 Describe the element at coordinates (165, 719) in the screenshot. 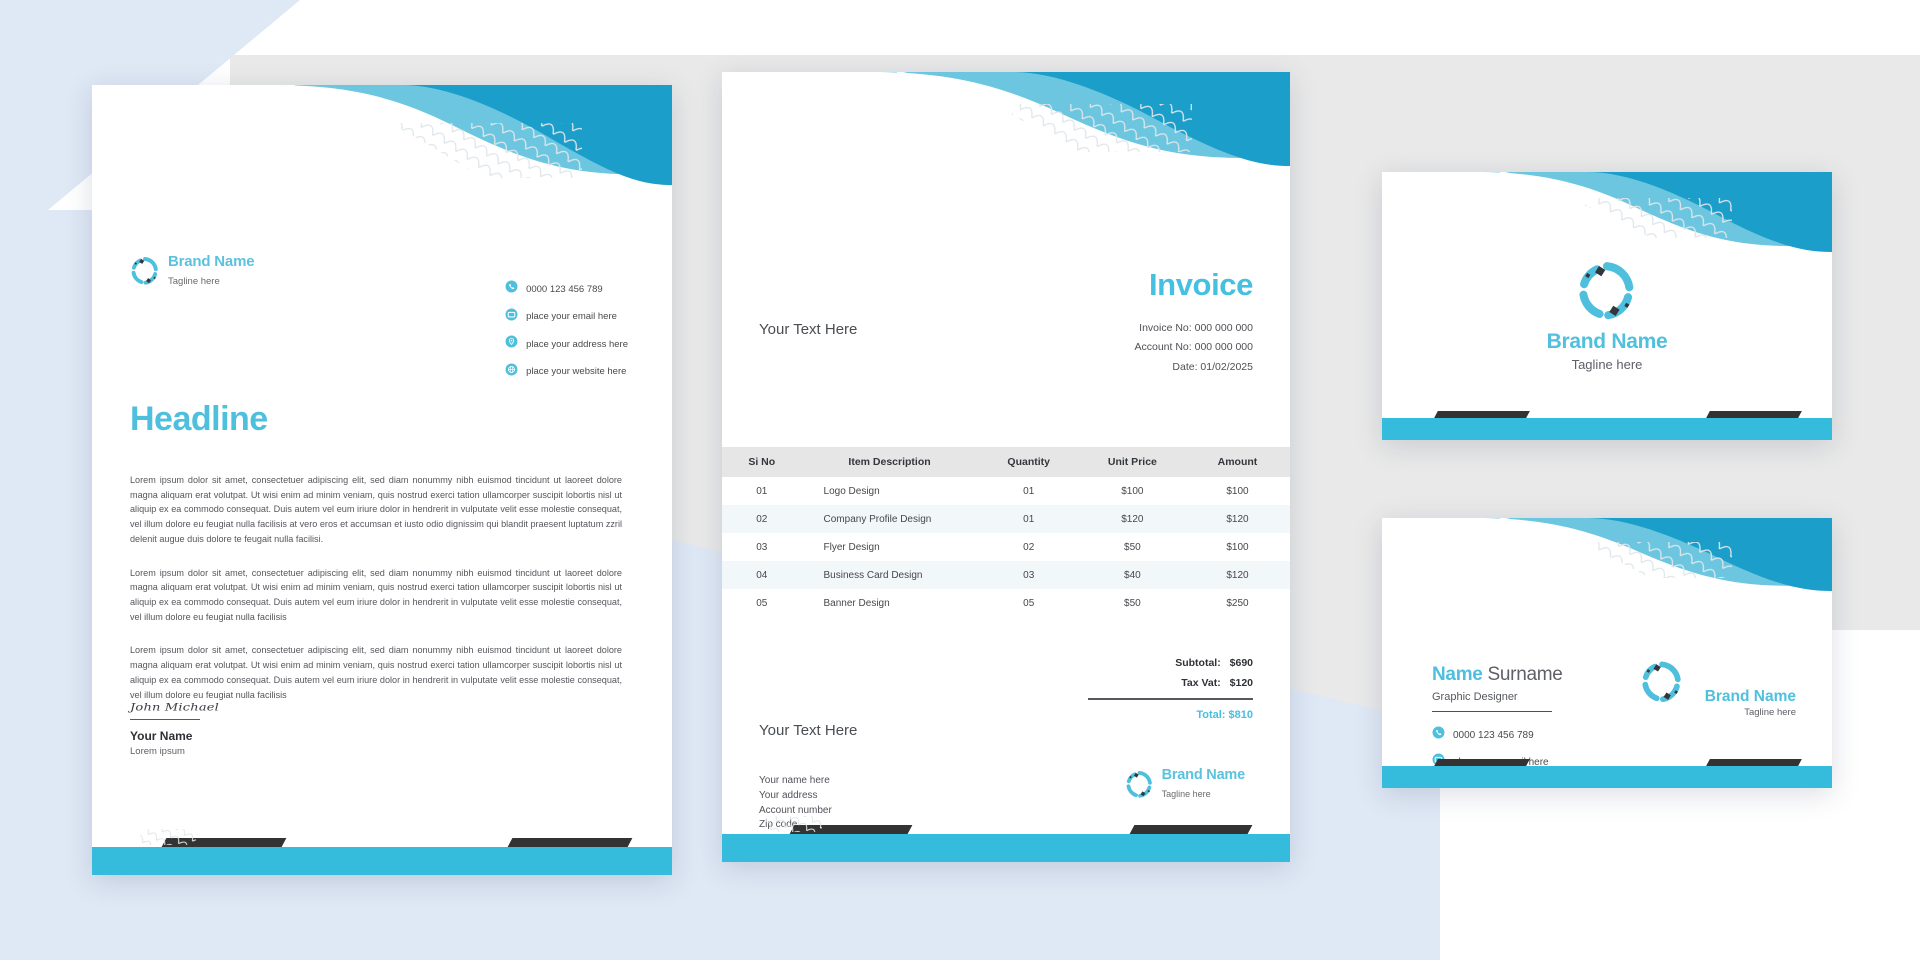

I see `signature-rule` at that location.